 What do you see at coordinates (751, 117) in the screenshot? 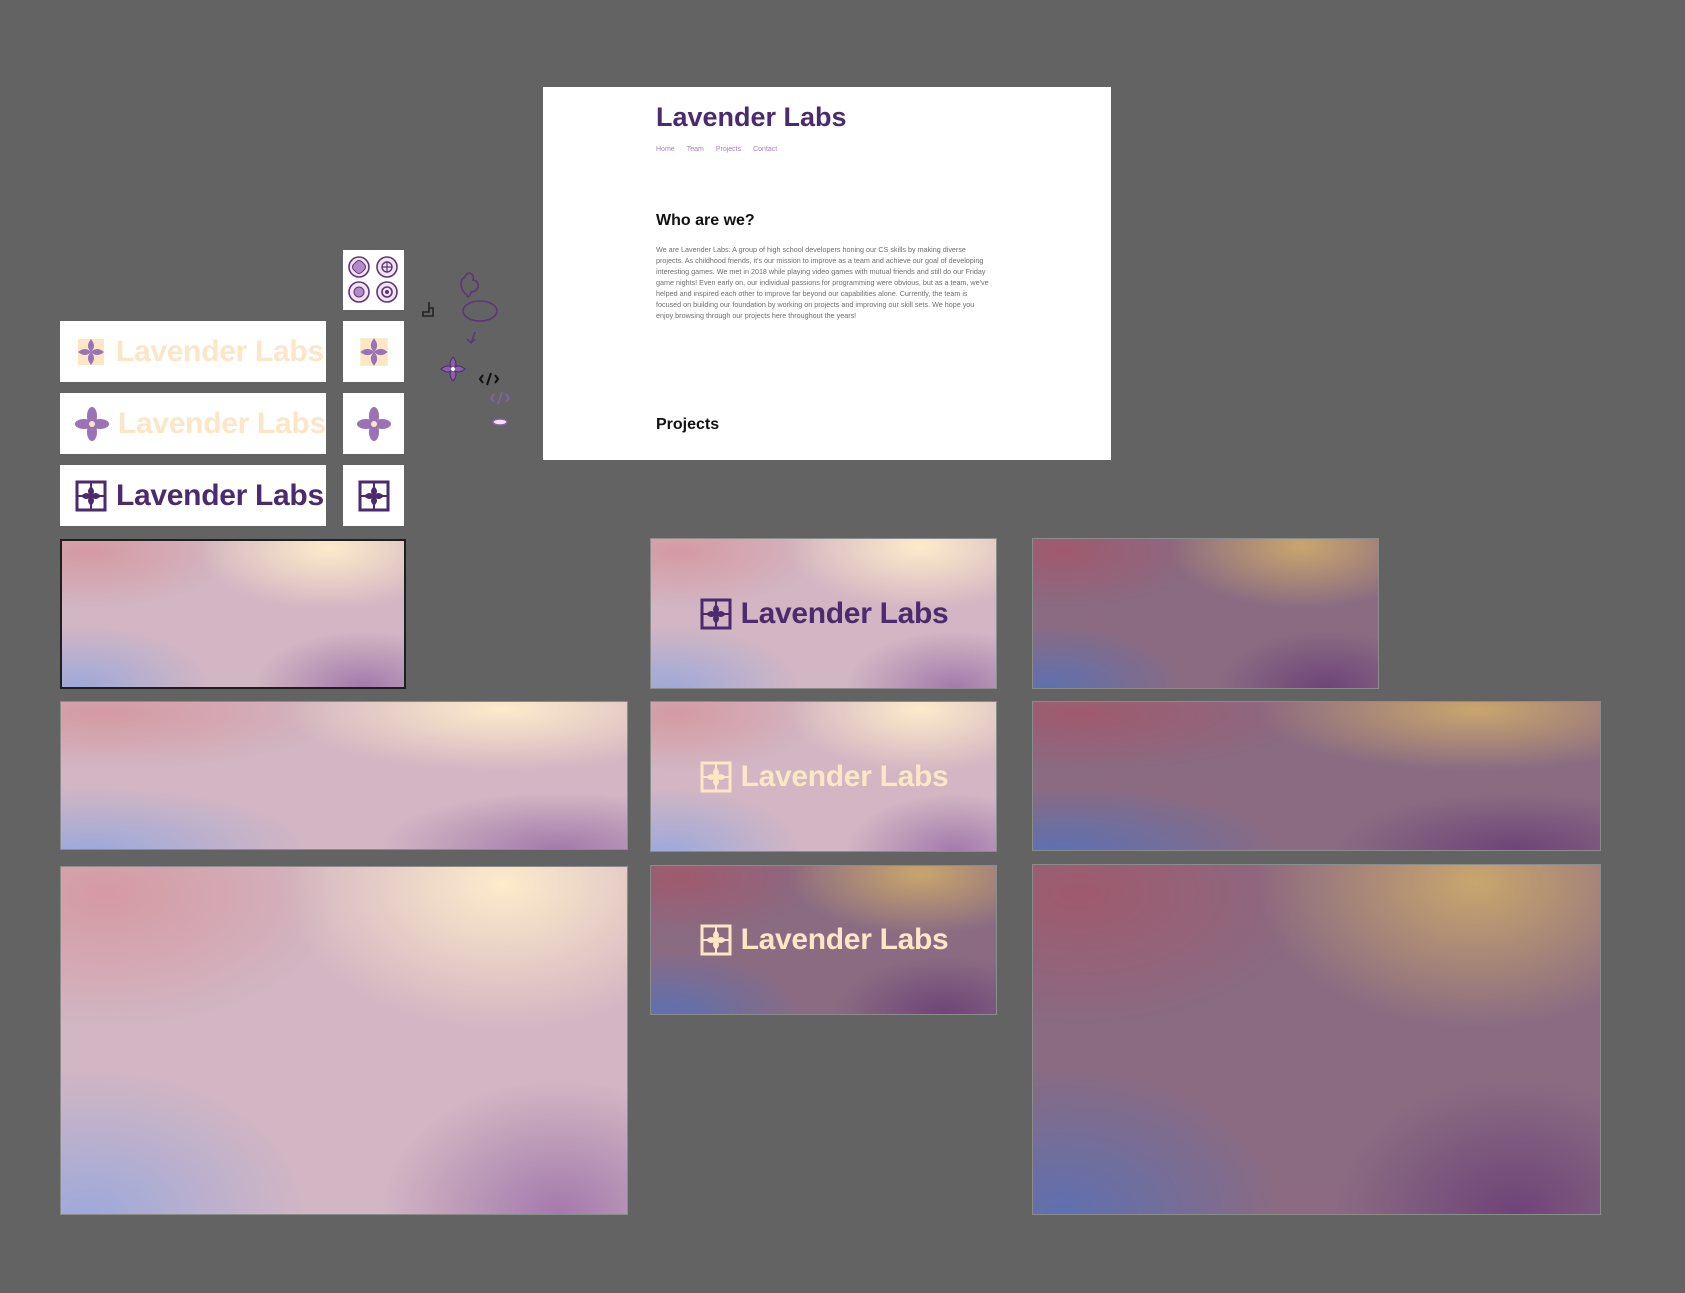
I see `site-title: Lavender Labs` at bounding box center [751, 117].